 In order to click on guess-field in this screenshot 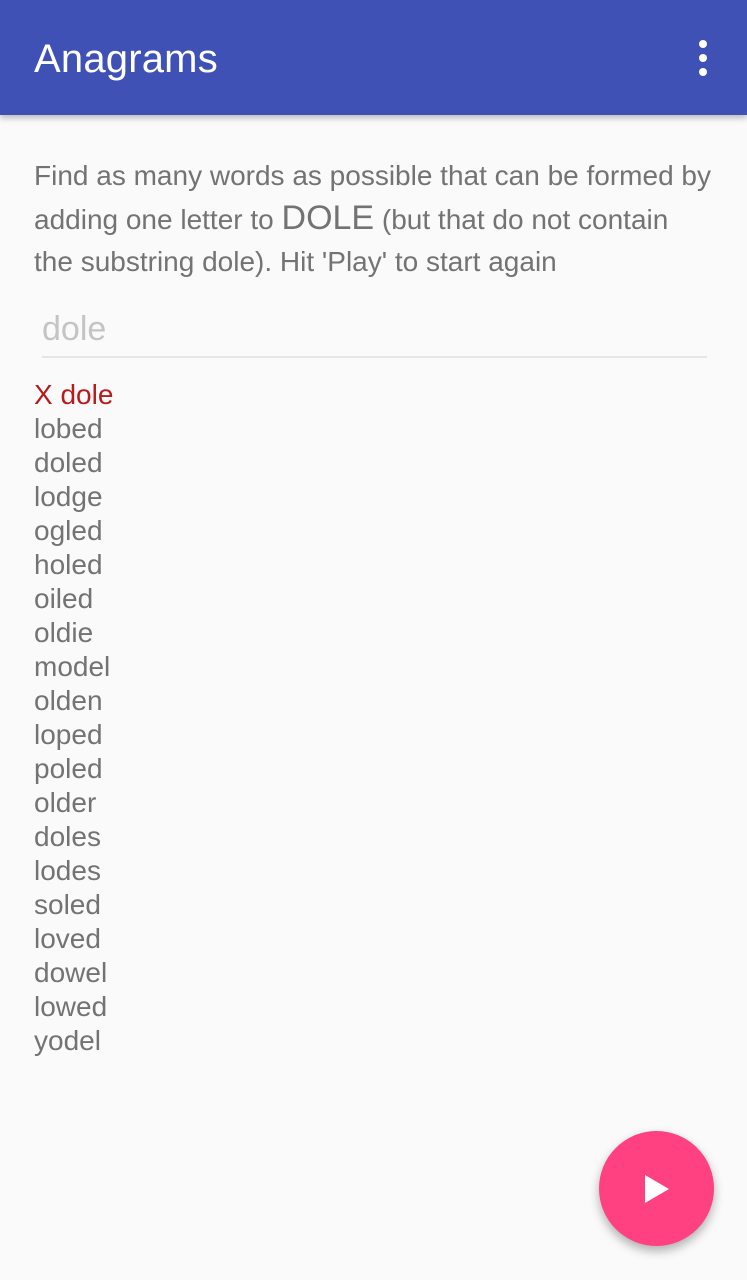, I will do `click(374, 332)`.